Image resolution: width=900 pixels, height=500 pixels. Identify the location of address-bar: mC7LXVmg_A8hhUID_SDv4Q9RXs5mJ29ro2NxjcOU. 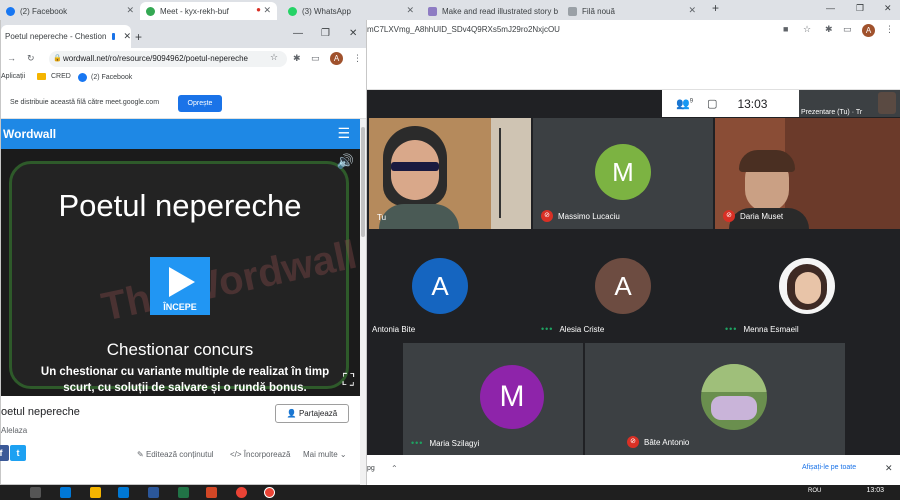
(463, 29).